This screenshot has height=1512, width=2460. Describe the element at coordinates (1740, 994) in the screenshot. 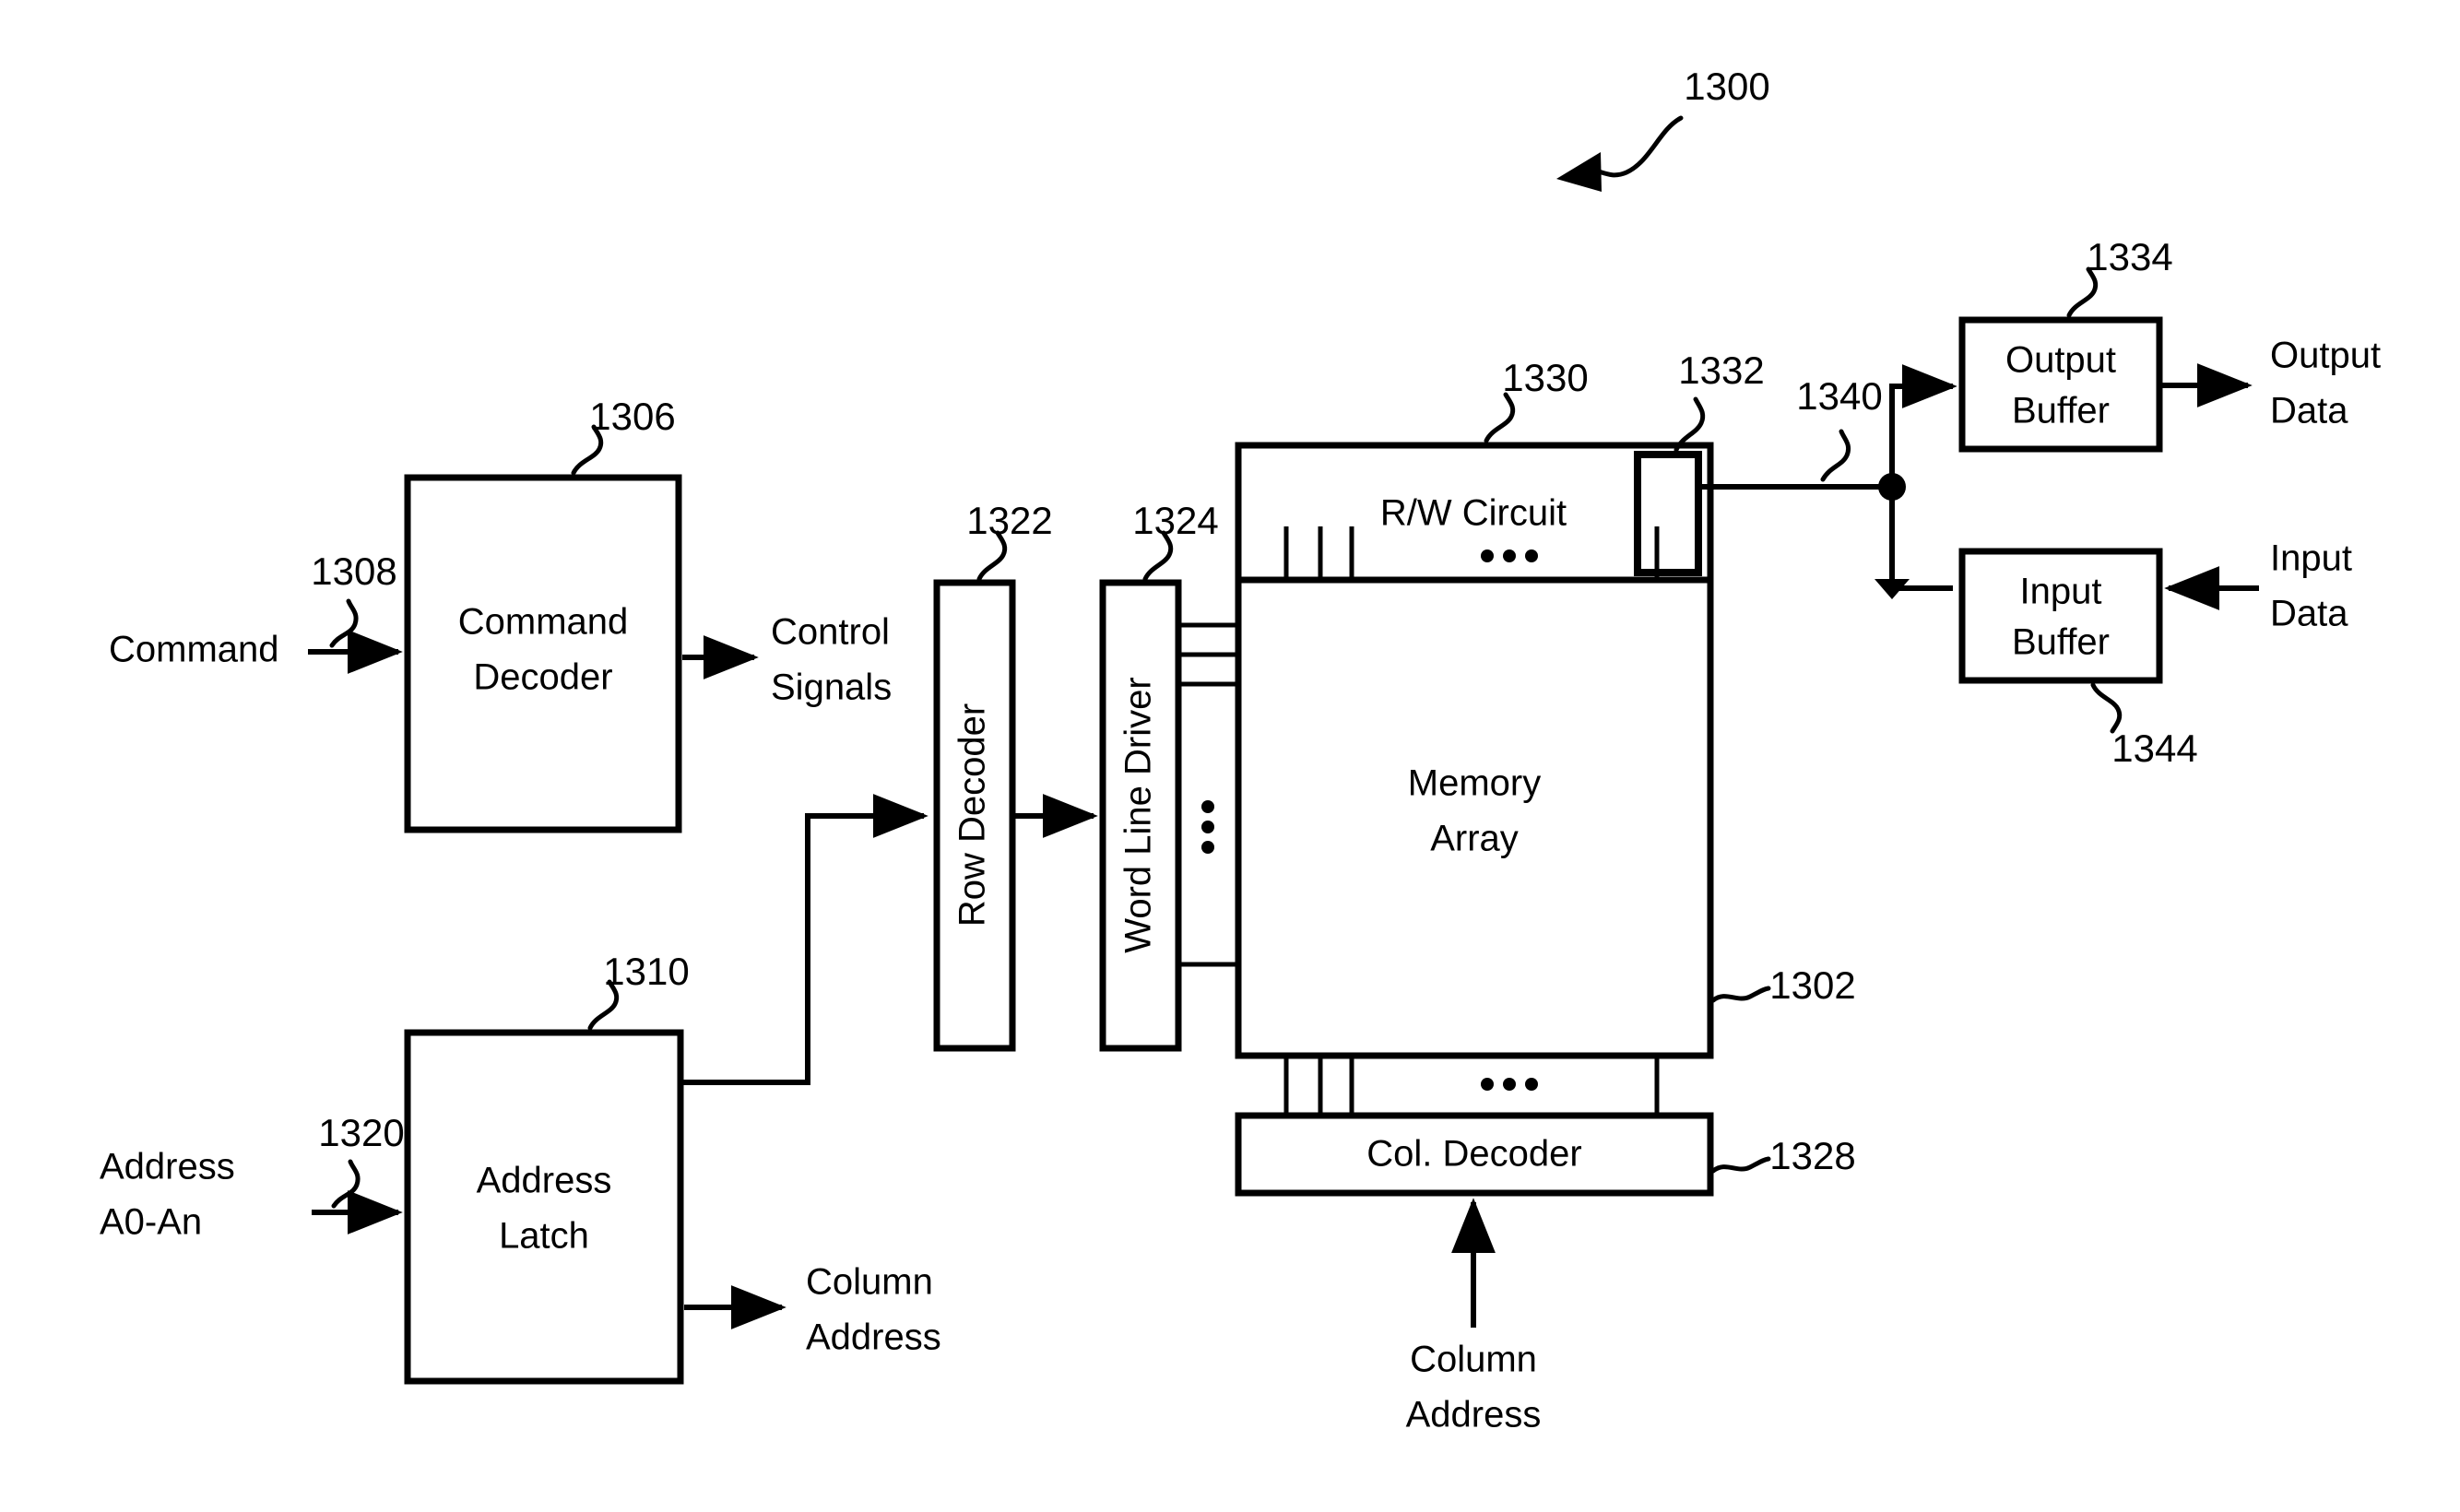

I see `memory-array-ref-leader` at that location.